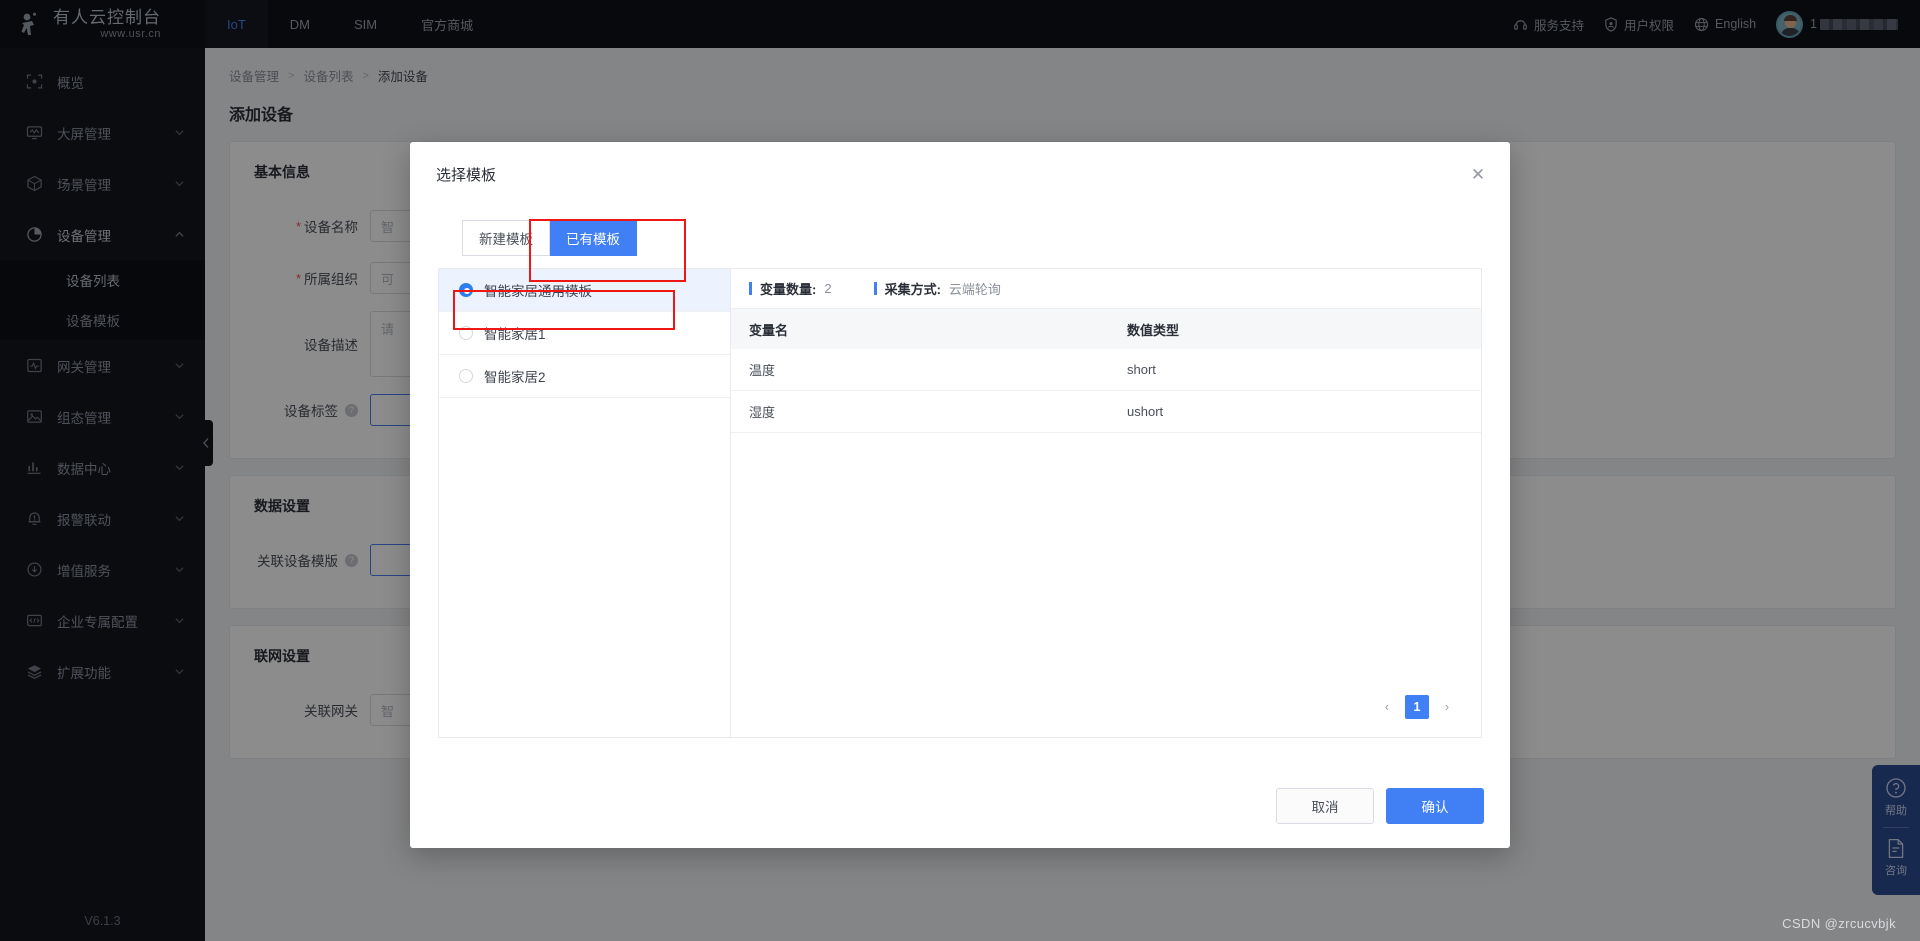 The width and height of the screenshot is (1920, 941). I want to click on modal-header: 选择模板 ✕, so click(960, 174).